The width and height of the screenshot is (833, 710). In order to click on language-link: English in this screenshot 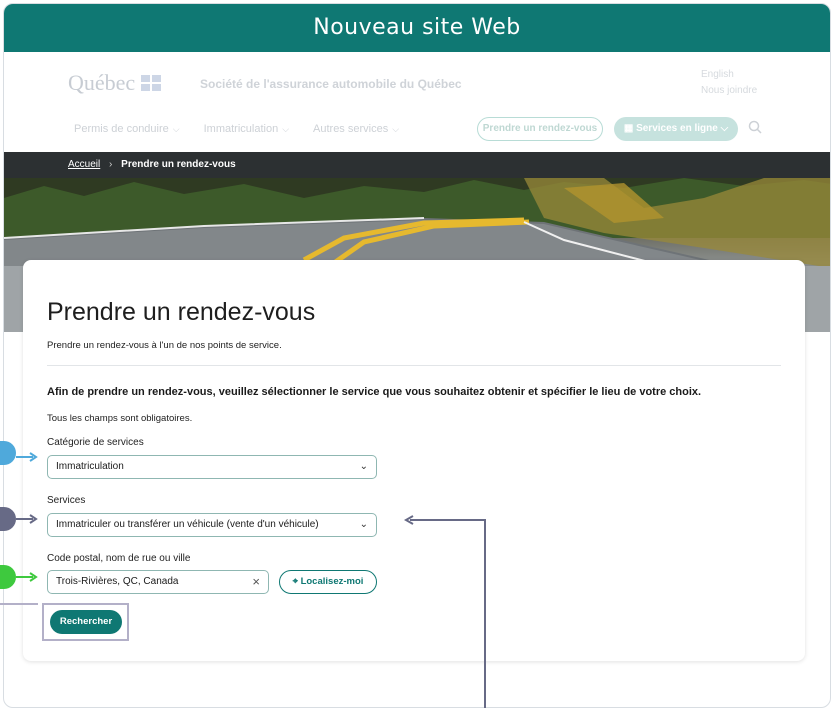, I will do `click(729, 75)`.